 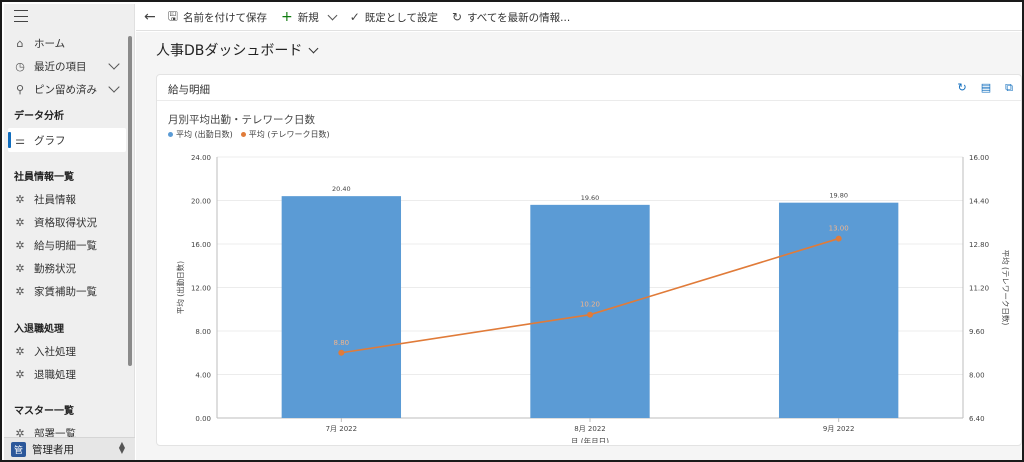 What do you see at coordinates (590, 439) in the screenshot?
I see `x-axis-title: 月 (年月日)` at bounding box center [590, 439].